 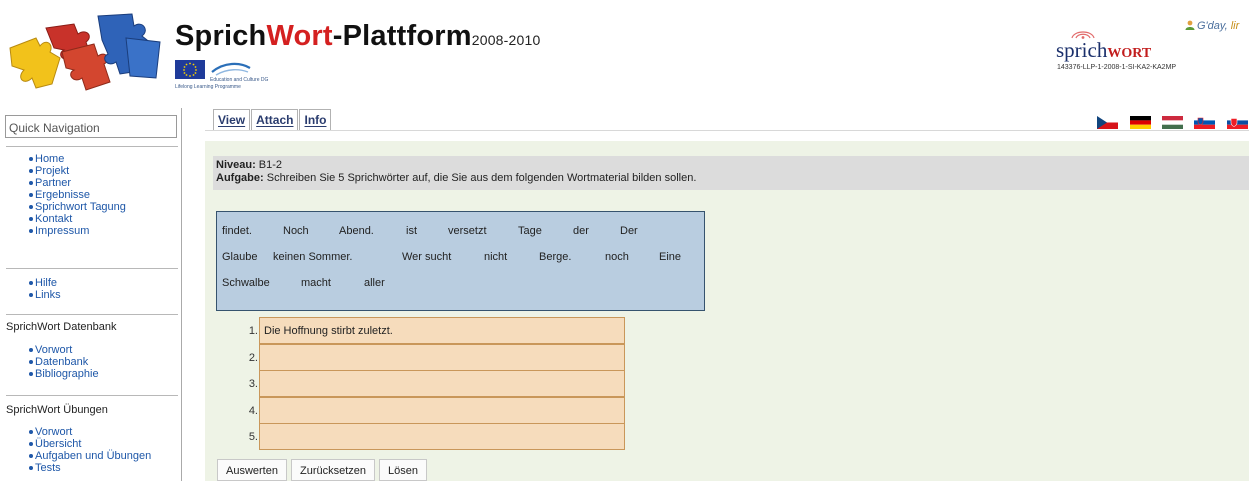 I want to click on page-tabs: View Attach Info, so click(x=272, y=119).